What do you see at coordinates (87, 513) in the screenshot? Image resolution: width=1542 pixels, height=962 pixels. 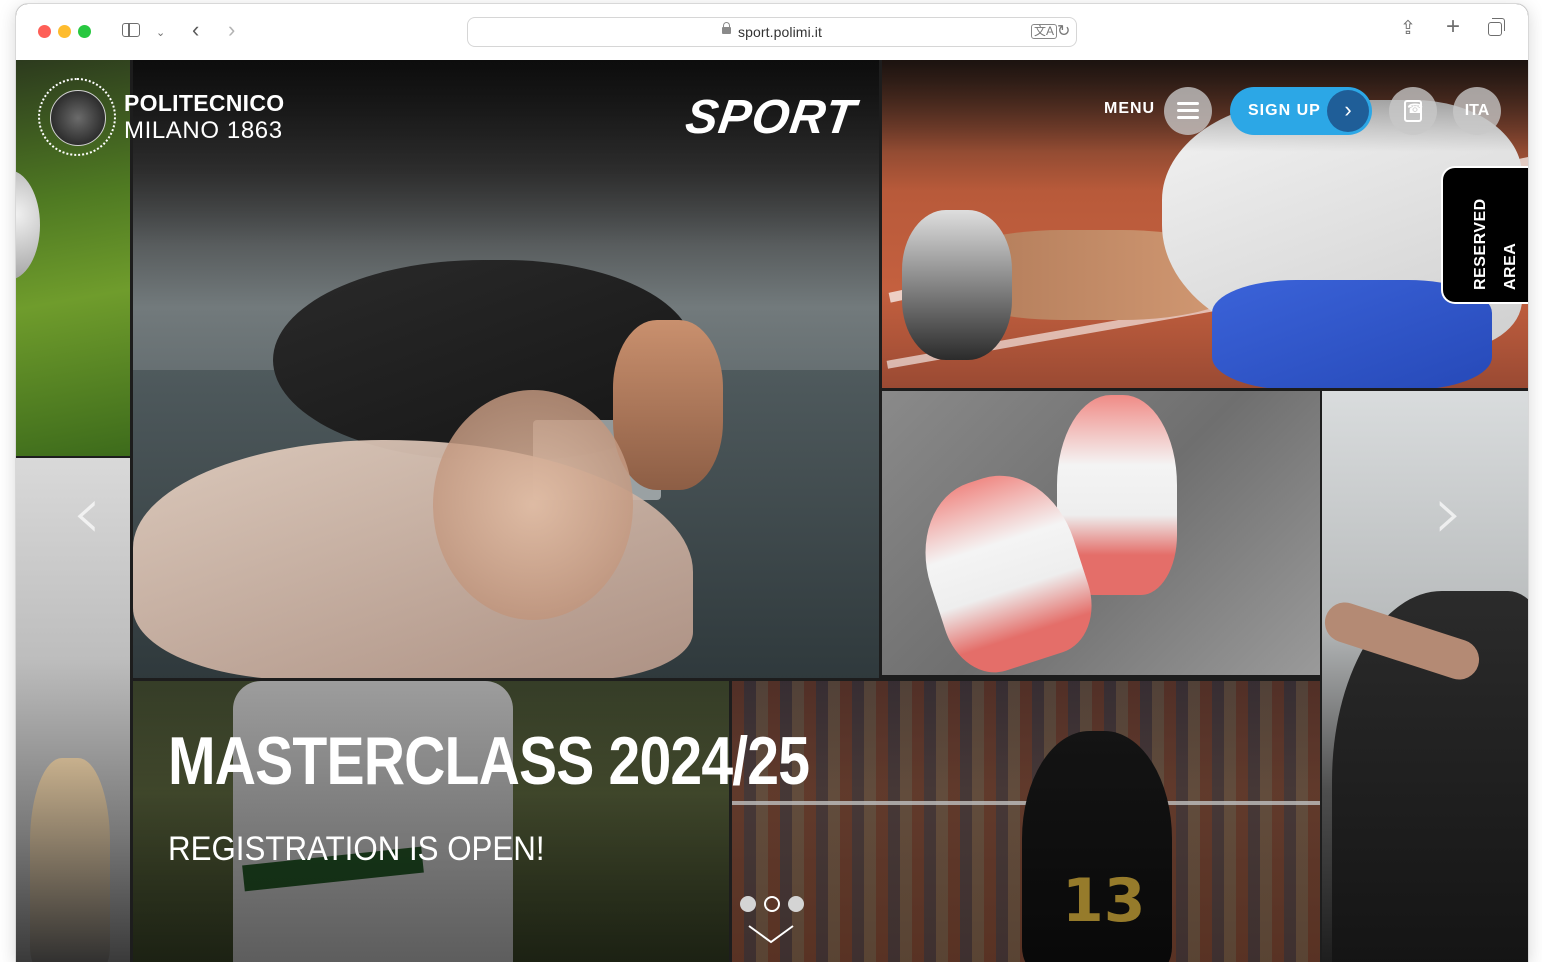 I see `slider-prev-arrow-icon: ‹` at bounding box center [87, 513].